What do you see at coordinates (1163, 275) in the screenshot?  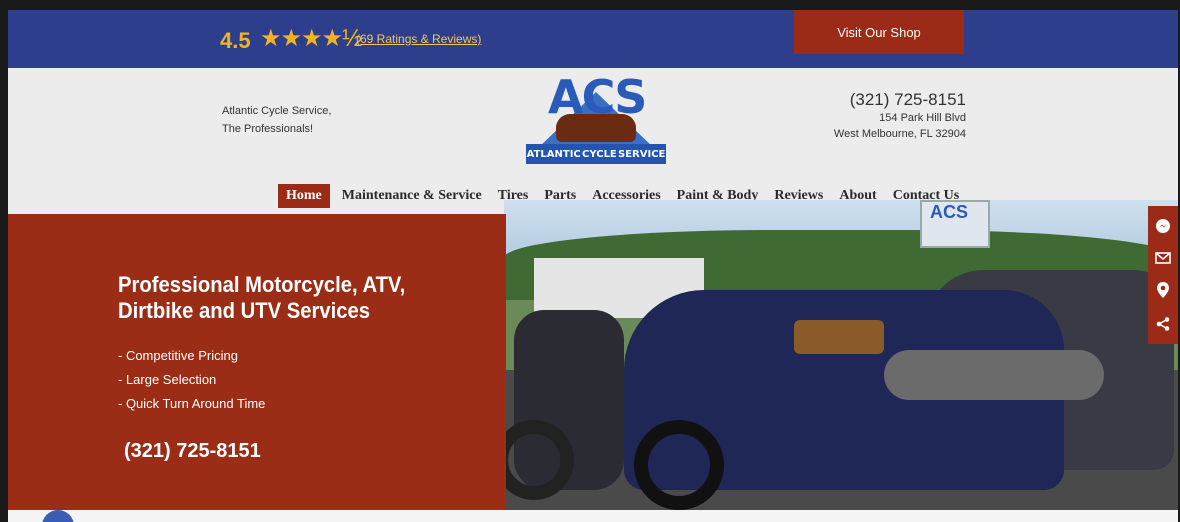 I see `floating-contact-toolbar` at bounding box center [1163, 275].